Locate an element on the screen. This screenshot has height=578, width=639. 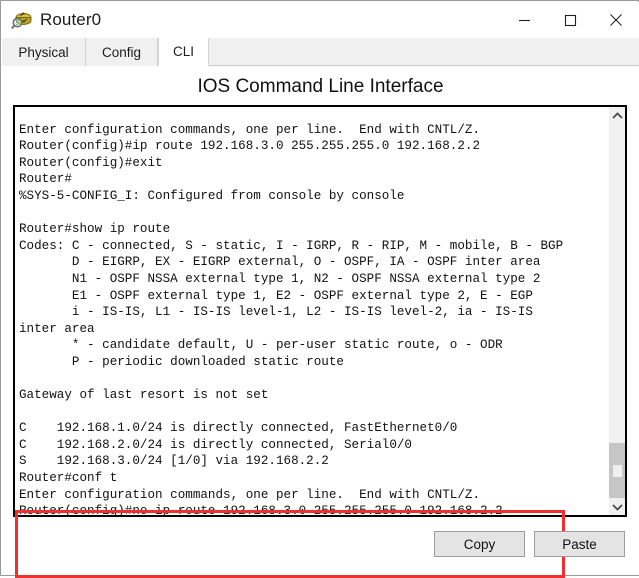
svg-text: S is located at coordinates (18, 23).